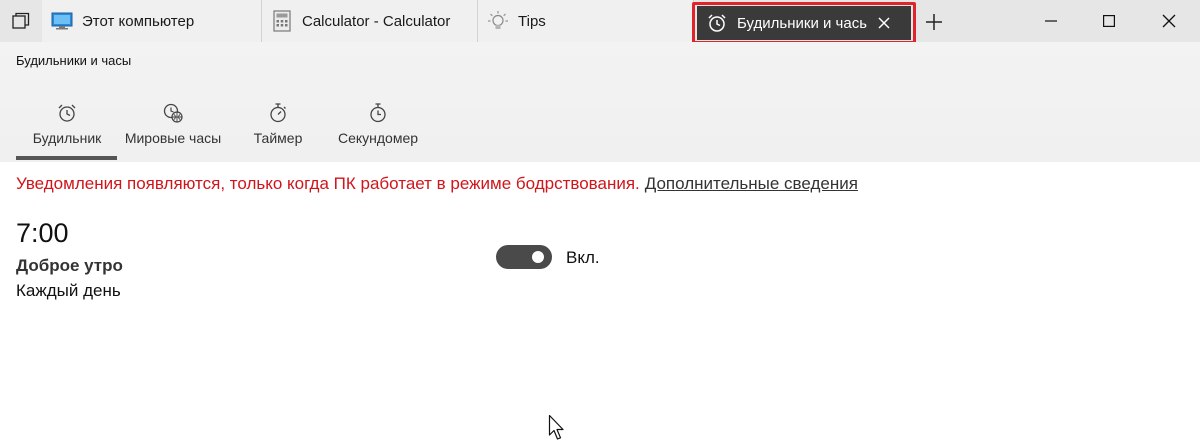 The height and width of the screenshot is (446, 1200). What do you see at coordinates (278, 138) in the screenshot?
I see `nav-label: Таймер` at bounding box center [278, 138].